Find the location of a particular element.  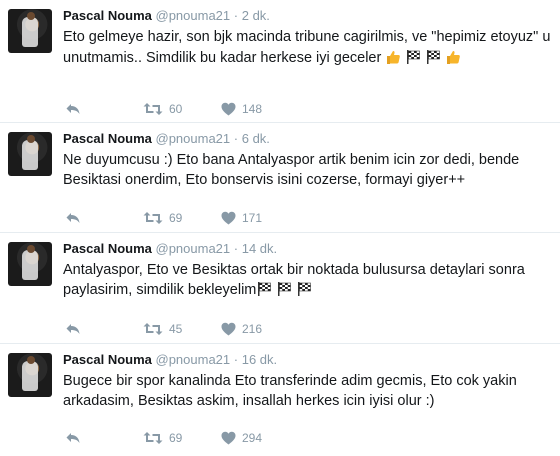

retweet-count: 45 is located at coordinates (176, 329).